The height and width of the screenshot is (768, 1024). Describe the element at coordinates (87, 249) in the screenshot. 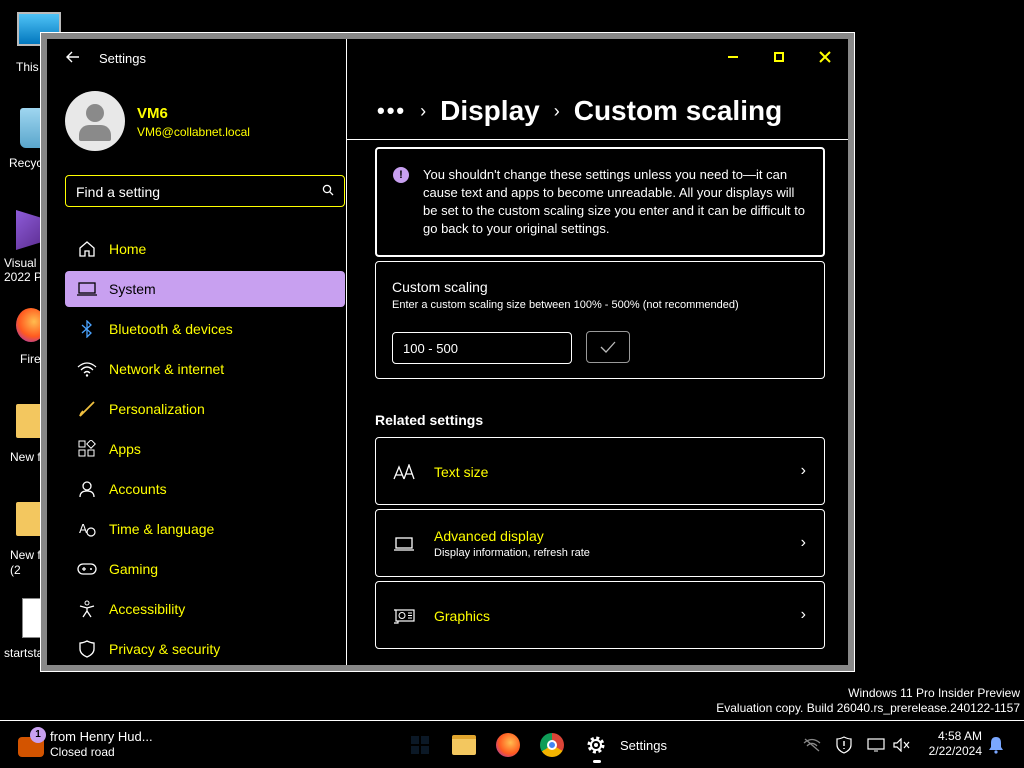

I see `home-icon` at that location.